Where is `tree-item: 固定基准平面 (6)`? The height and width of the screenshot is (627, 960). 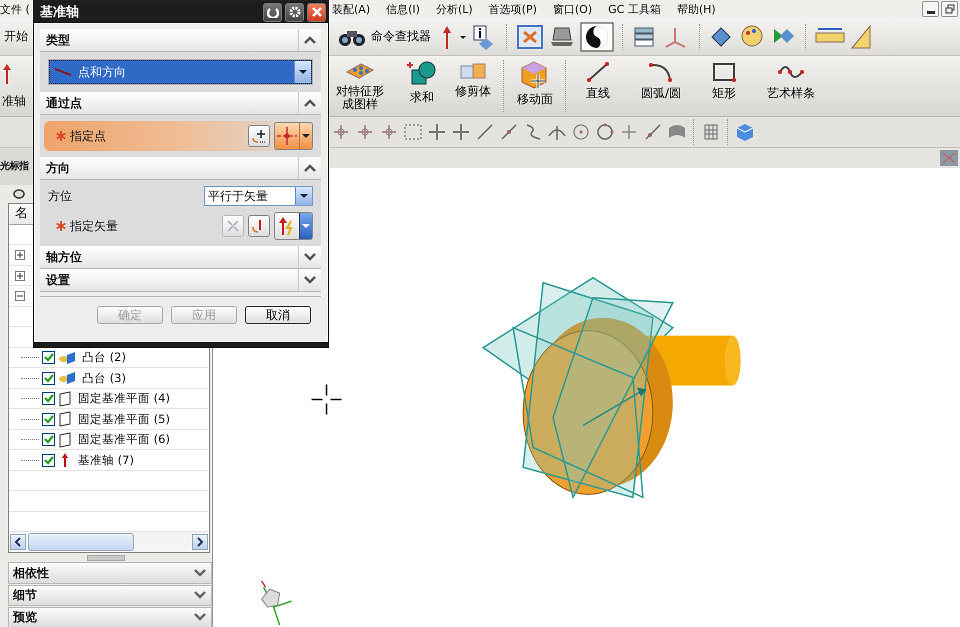
tree-item: 固定基准平面 (6) is located at coordinates (124, 440).